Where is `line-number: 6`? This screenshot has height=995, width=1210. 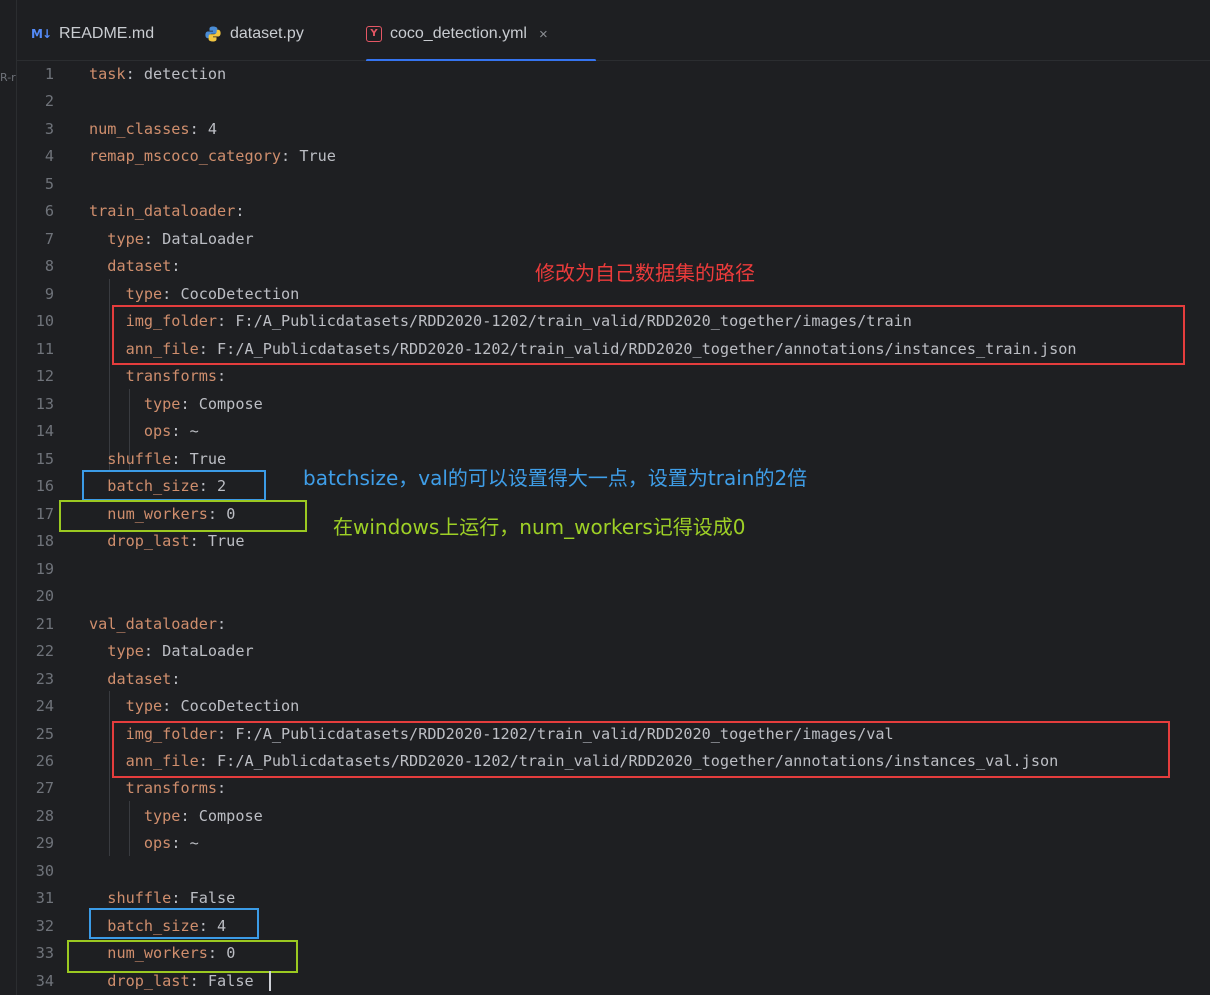
line-number: 6 is located at coordinates (49, 211).